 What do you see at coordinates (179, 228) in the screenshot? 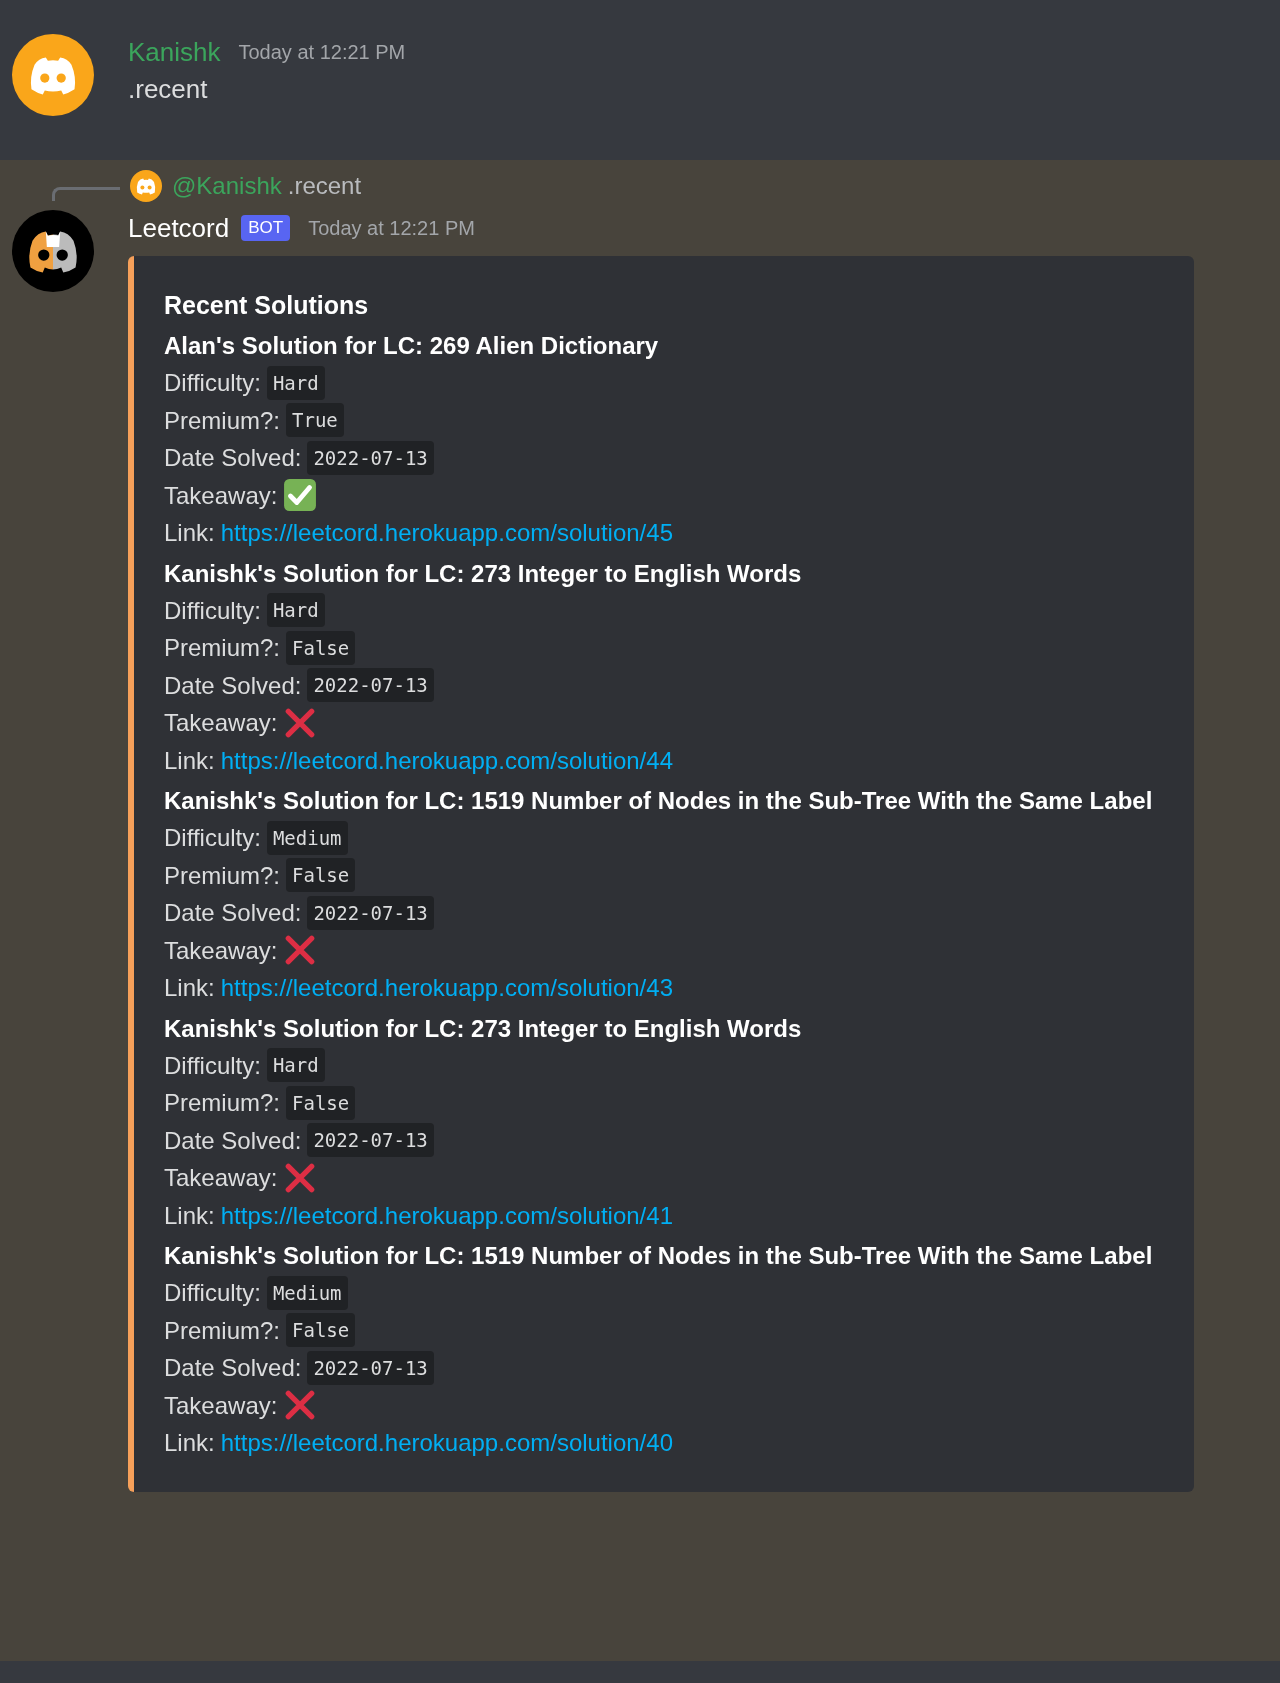
I see `author-name: Leetcord` at bounding box center [179, 228].